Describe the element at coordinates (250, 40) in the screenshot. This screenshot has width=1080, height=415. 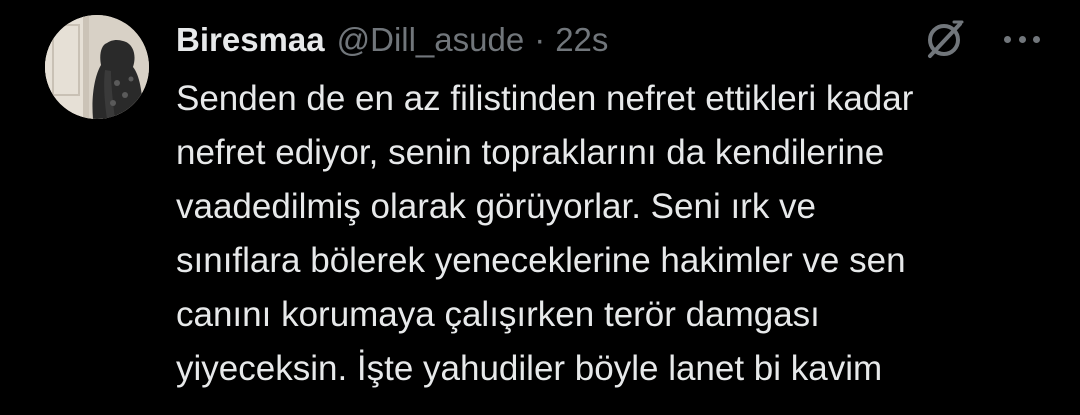
I see `display-name: Biresmaa` at that location.